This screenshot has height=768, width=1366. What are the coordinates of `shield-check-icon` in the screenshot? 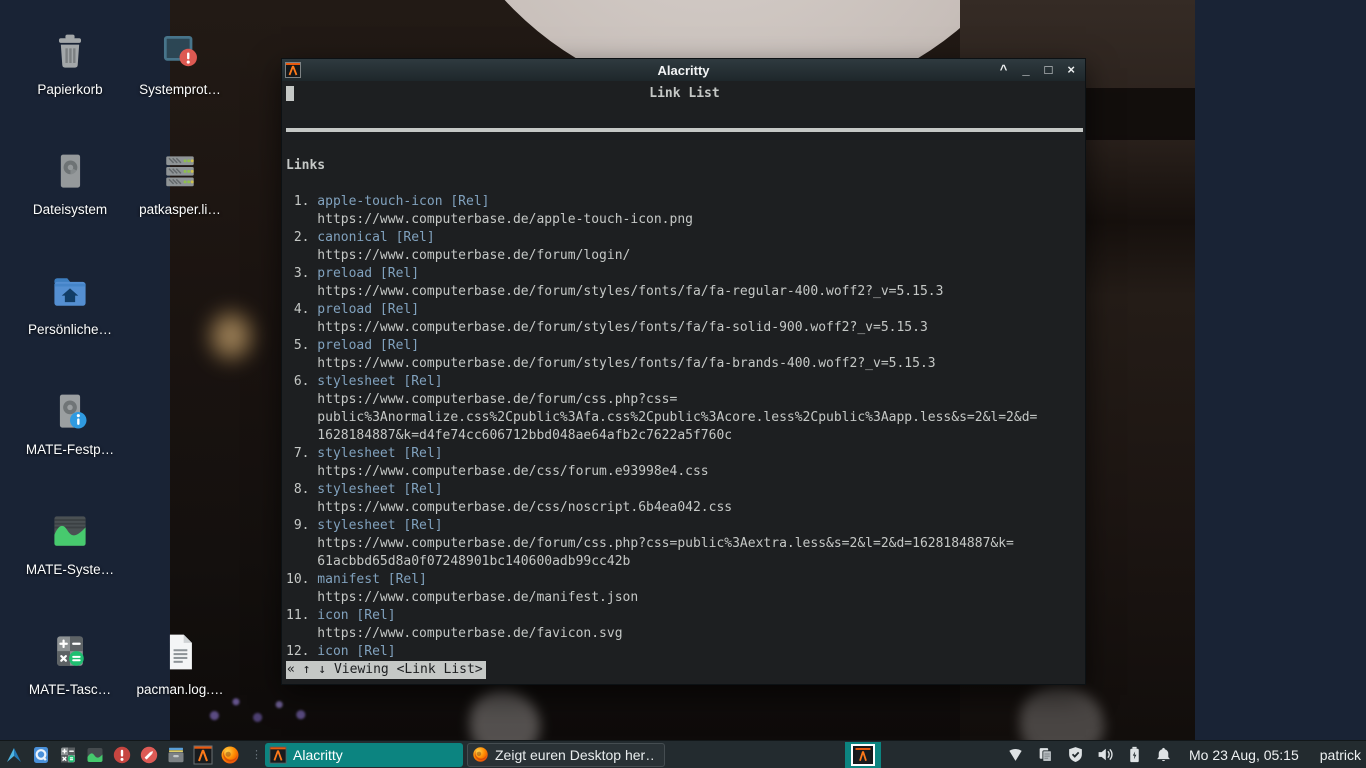 It's located at (1075, 754).